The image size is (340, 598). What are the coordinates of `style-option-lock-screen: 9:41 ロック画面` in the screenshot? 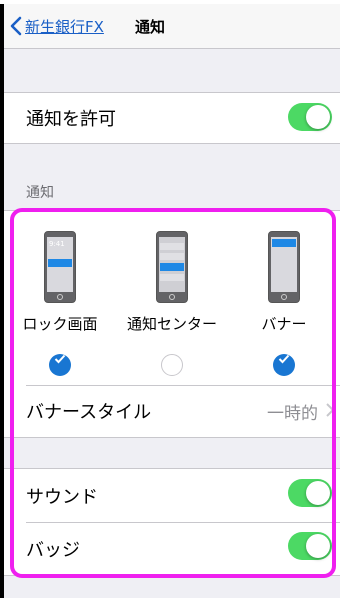 It's located at (60, 303).